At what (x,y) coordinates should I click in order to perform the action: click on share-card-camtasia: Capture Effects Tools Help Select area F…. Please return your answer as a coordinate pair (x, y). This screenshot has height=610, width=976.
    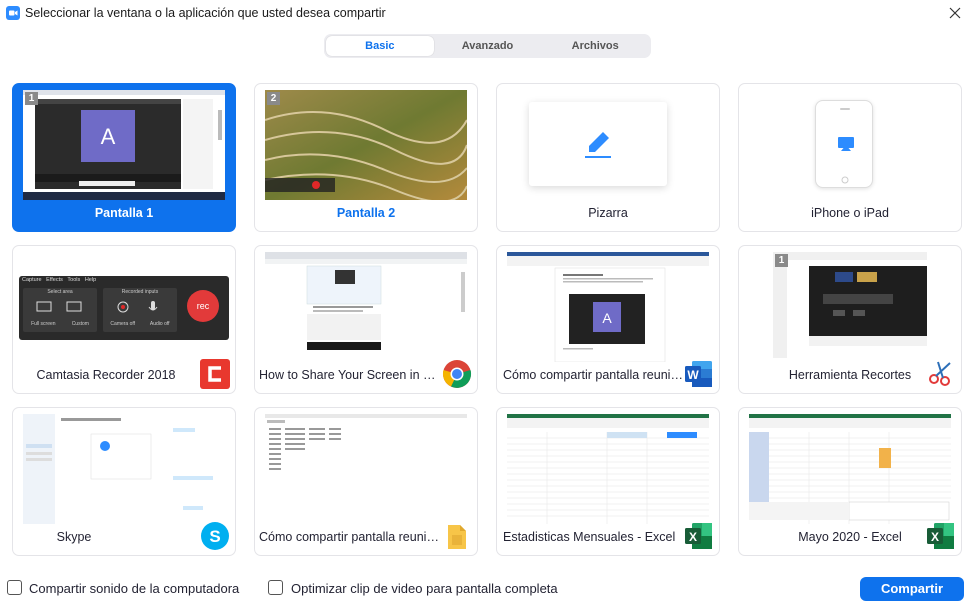
    Looking at the image, I should click on (124, 319).